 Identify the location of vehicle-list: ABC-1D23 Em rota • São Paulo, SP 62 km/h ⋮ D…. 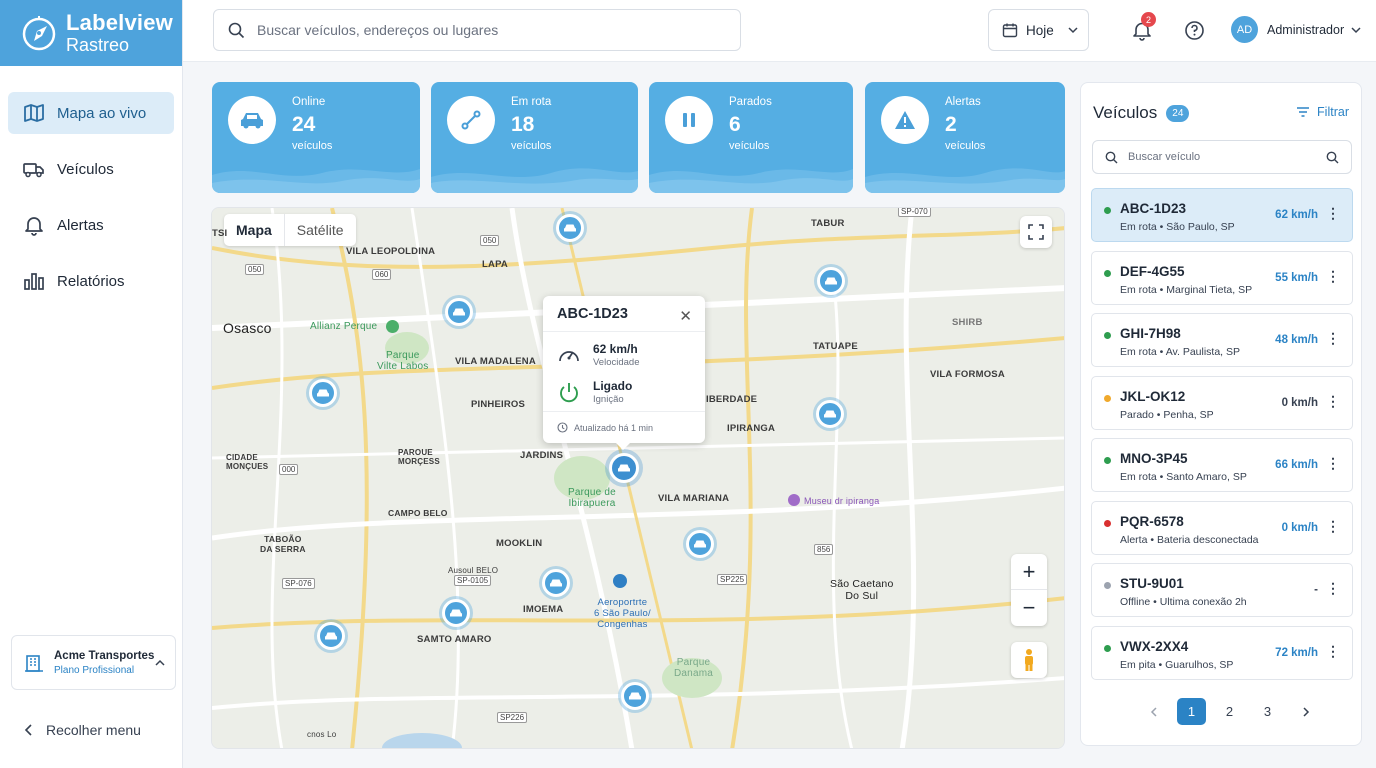
(1222, 438).